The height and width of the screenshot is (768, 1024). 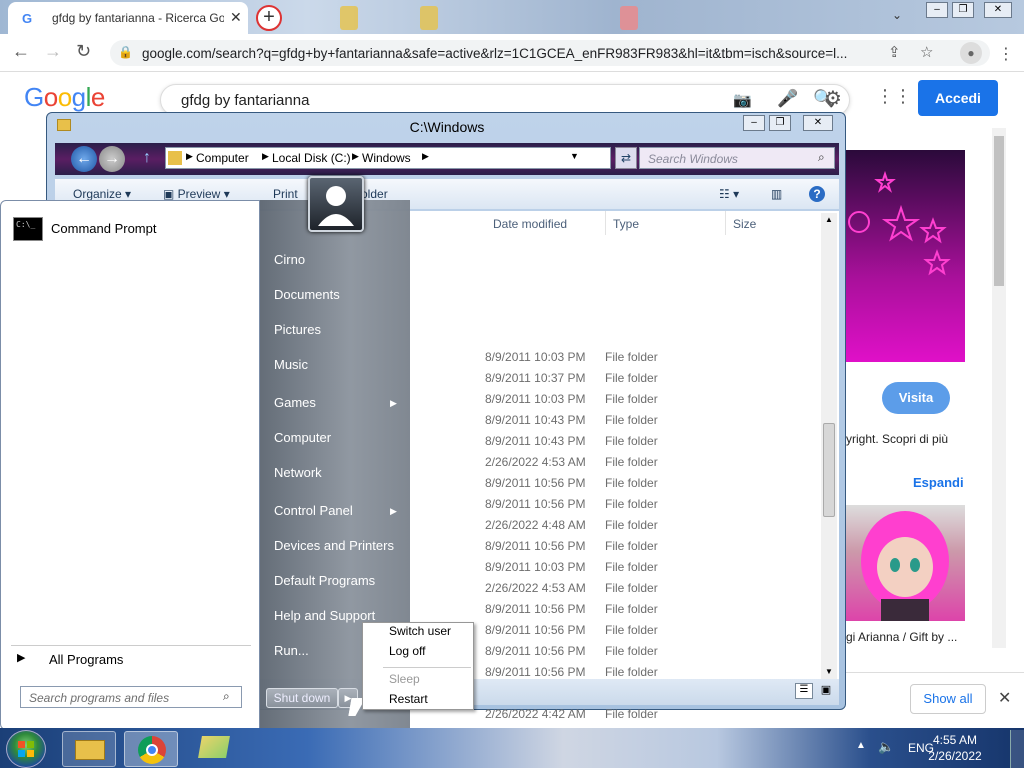 I want to click on menu-kebab-icon: ⋮, so click(x=1006, y=54).